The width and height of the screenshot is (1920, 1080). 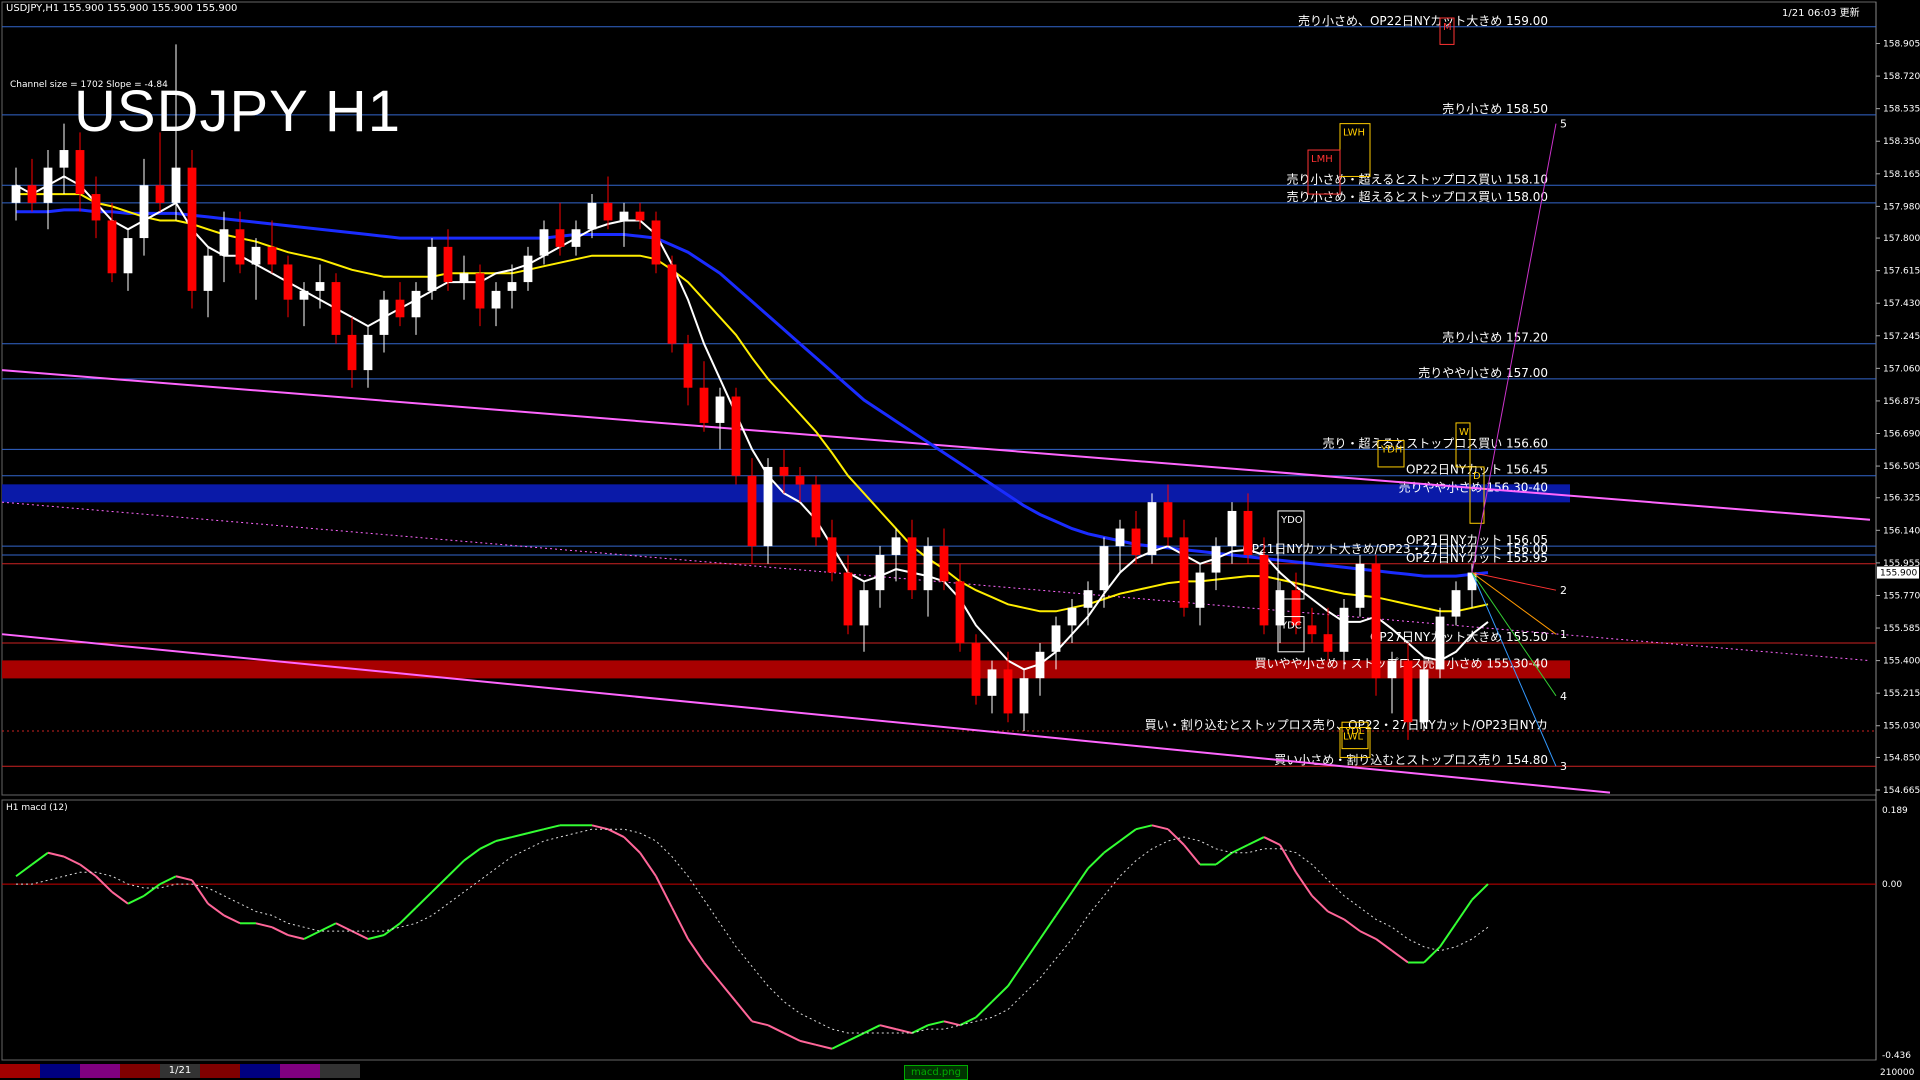 I want to click on price-tick: 157.430, so click(x=1901, y=304).